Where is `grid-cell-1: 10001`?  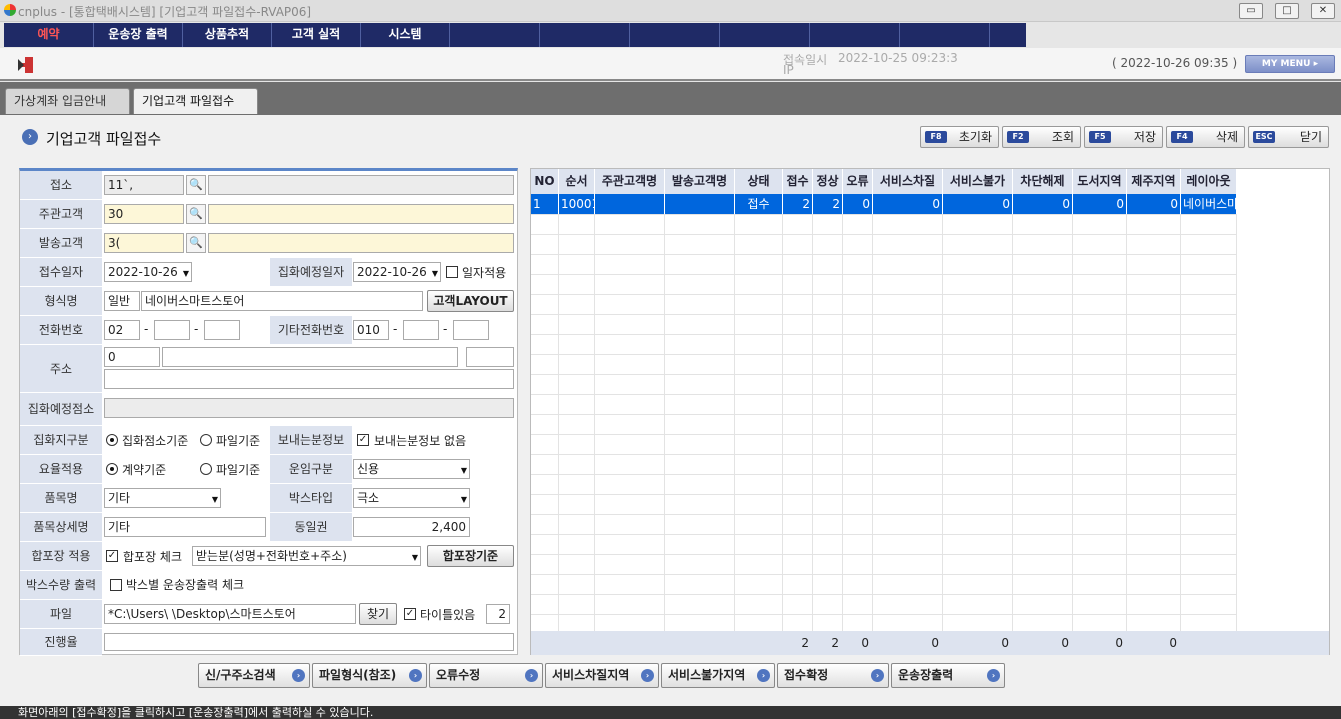
grid-cell-1: 10001 is located at coordinates (577, 204).